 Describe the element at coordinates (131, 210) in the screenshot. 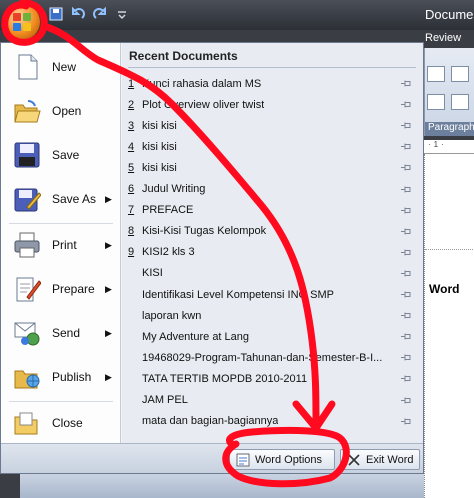

I see `recent-document-number: 7` at that location.